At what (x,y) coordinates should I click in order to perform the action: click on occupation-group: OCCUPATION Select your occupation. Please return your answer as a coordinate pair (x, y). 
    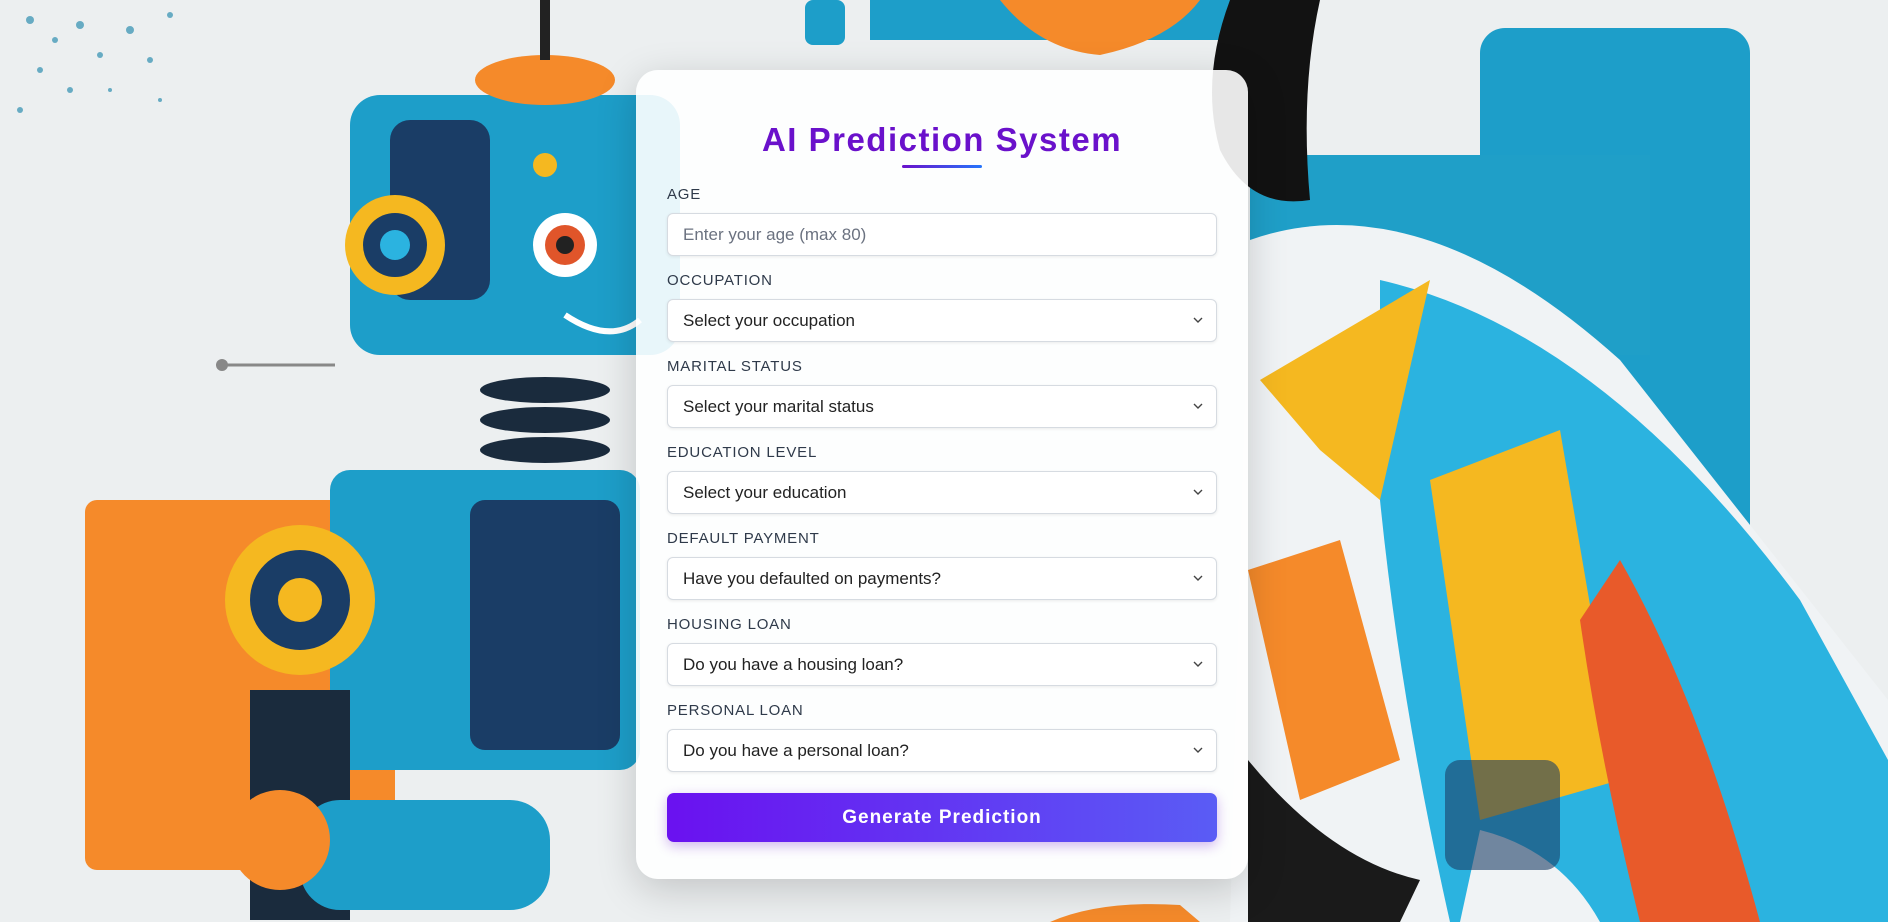
    Looking at the image, I should click on (942, 307).